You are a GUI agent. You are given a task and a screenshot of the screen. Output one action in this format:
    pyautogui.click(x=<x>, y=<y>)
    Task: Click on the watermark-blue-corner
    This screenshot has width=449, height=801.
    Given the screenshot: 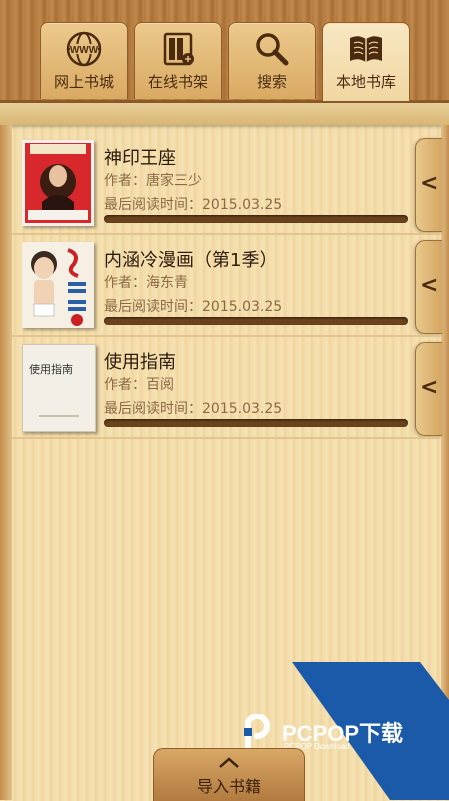 What is the action you would take?
    pyautogui.click(x=370, y=731)
    